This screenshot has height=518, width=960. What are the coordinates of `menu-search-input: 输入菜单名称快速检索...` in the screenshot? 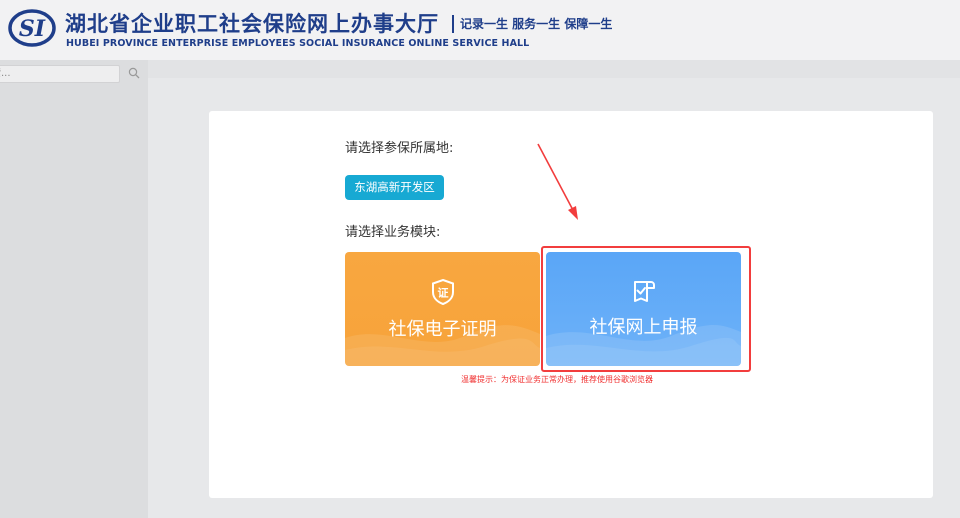 It's located at (60, 74).